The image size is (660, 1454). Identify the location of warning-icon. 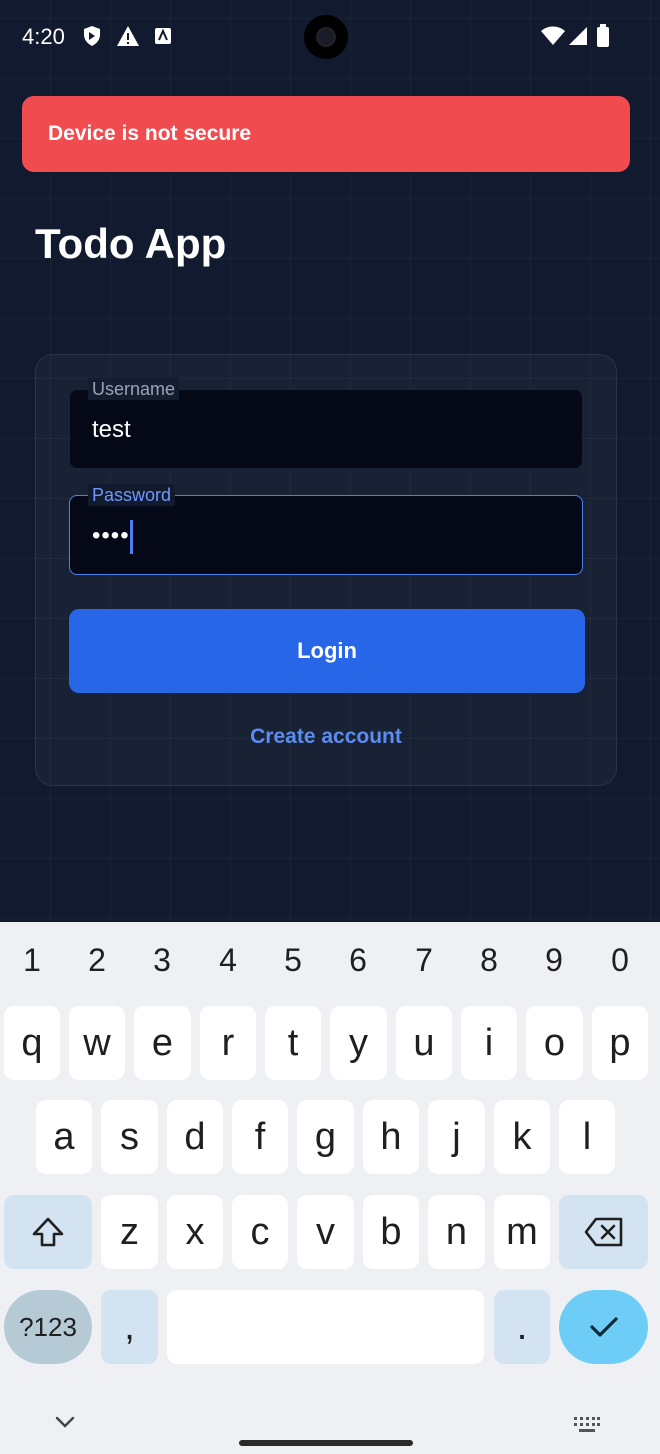
(128, 36).